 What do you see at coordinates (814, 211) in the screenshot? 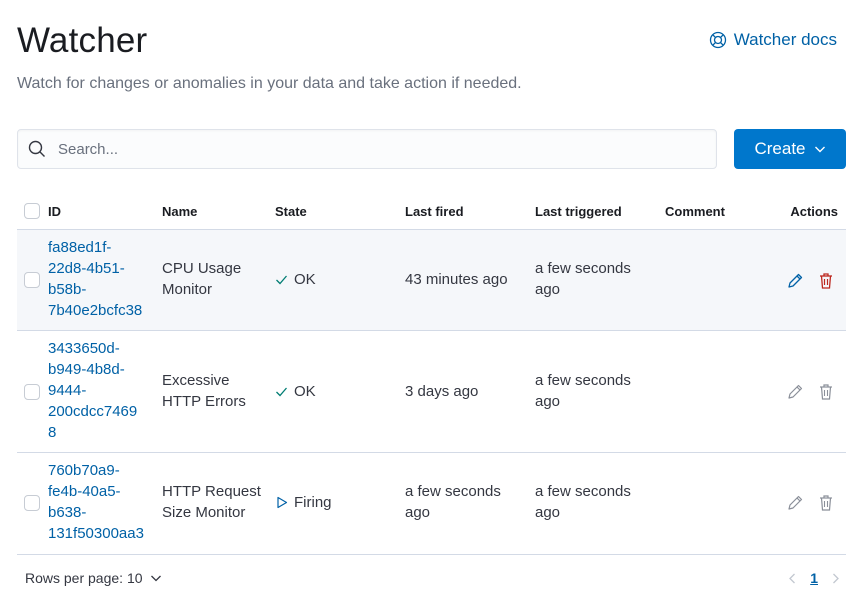
I see `column-header-actions: Actions` at bounding box center [814, 211].